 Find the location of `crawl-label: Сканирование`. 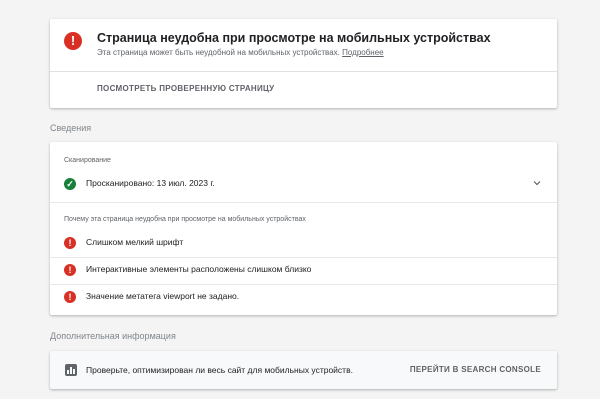

crawl-label: Сканирование is located at coordinates (87, 160).